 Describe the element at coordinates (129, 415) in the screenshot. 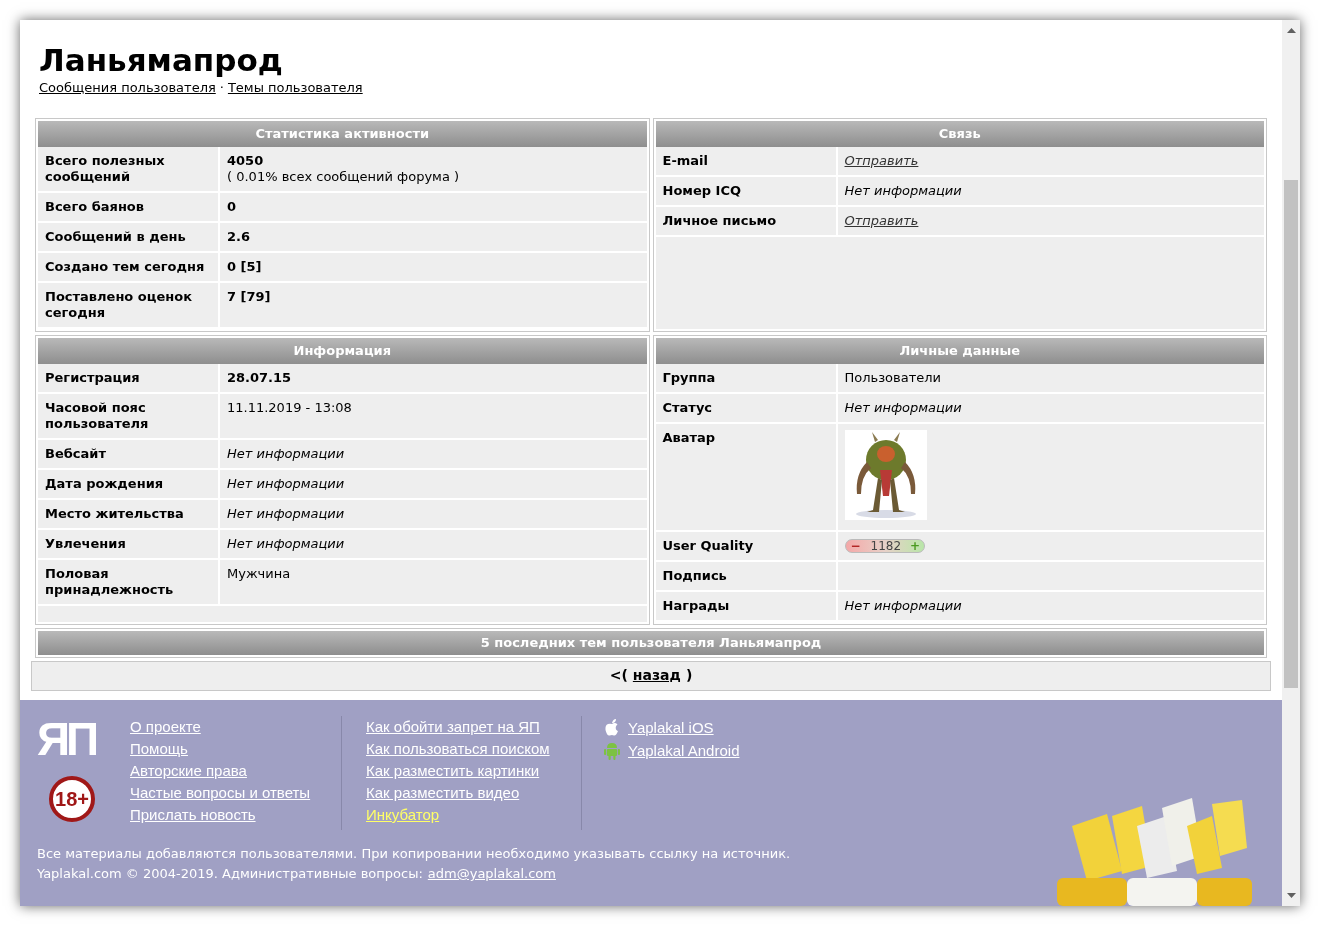

I see `row-label: Часовой пояс пользователя` at that location.